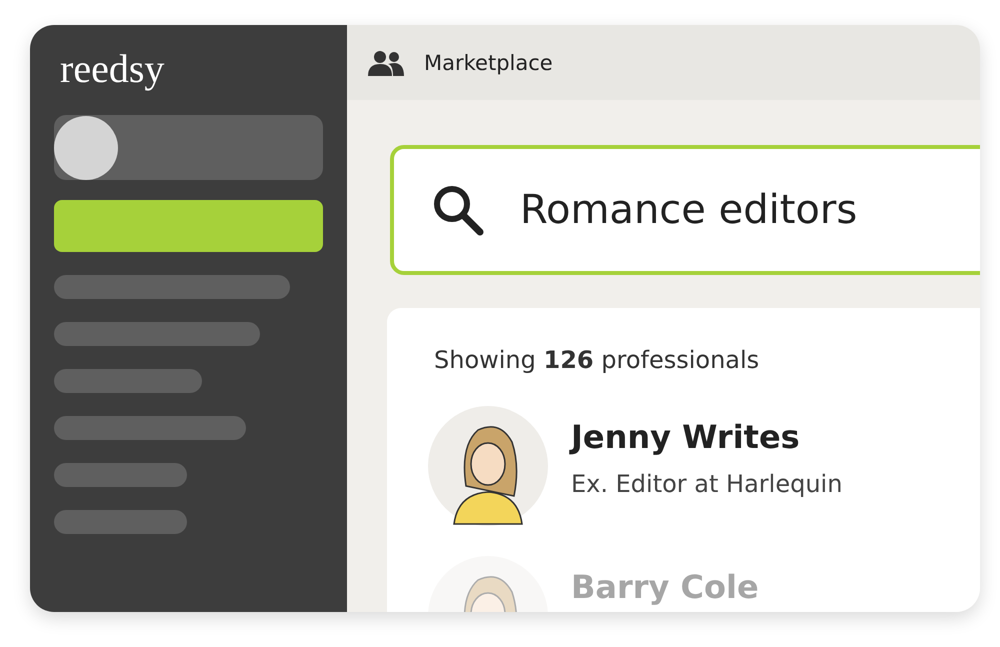 The height and width of the screenshot is (647, 1000). What do you see at coordinates (706, 484) in the screenshot?
I see `professional-title: Ex. Editor at Harlequin` at bounding box center [706, 484].